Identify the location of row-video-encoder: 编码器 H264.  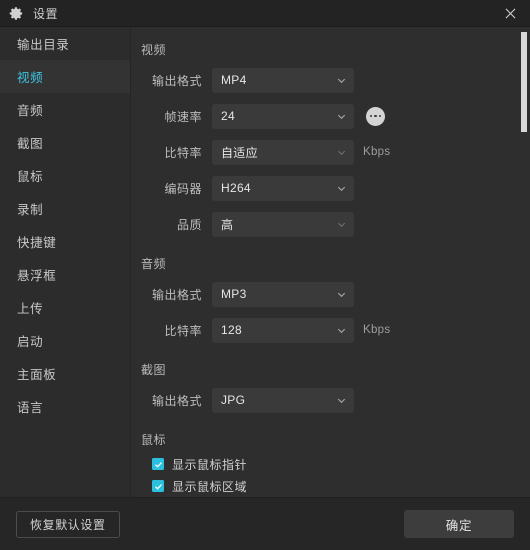
(330, 188).